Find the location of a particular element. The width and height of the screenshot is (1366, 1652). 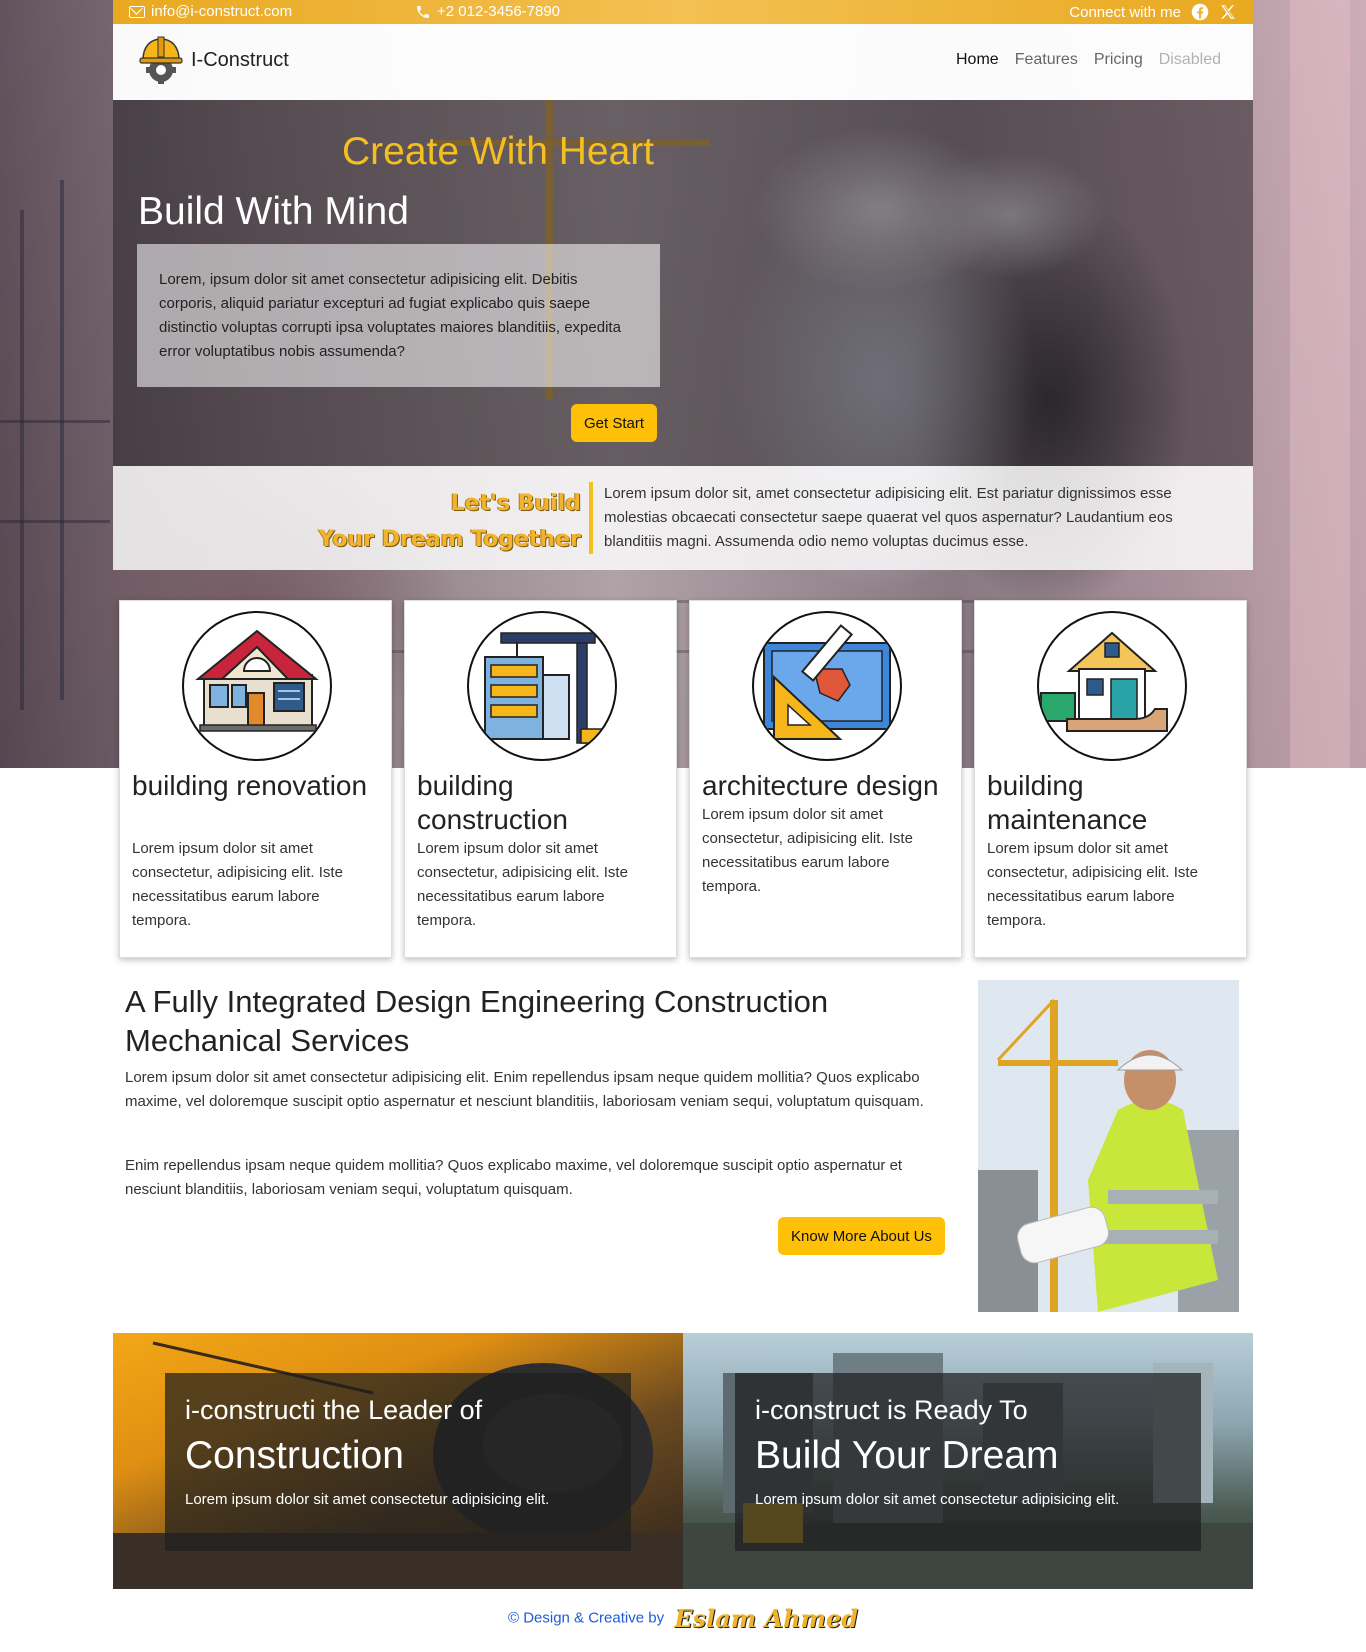

hero-accent-heading: Create With Heart is located at coordinates (498, 151).